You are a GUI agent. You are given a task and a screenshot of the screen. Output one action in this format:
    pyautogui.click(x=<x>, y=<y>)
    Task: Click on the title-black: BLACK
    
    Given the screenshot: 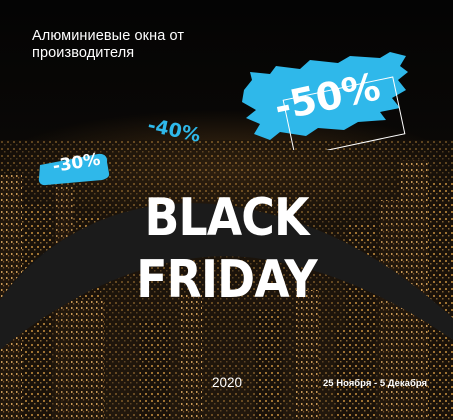 What is the action you would take?
    pyautogui.click(x=226, y=218)
    